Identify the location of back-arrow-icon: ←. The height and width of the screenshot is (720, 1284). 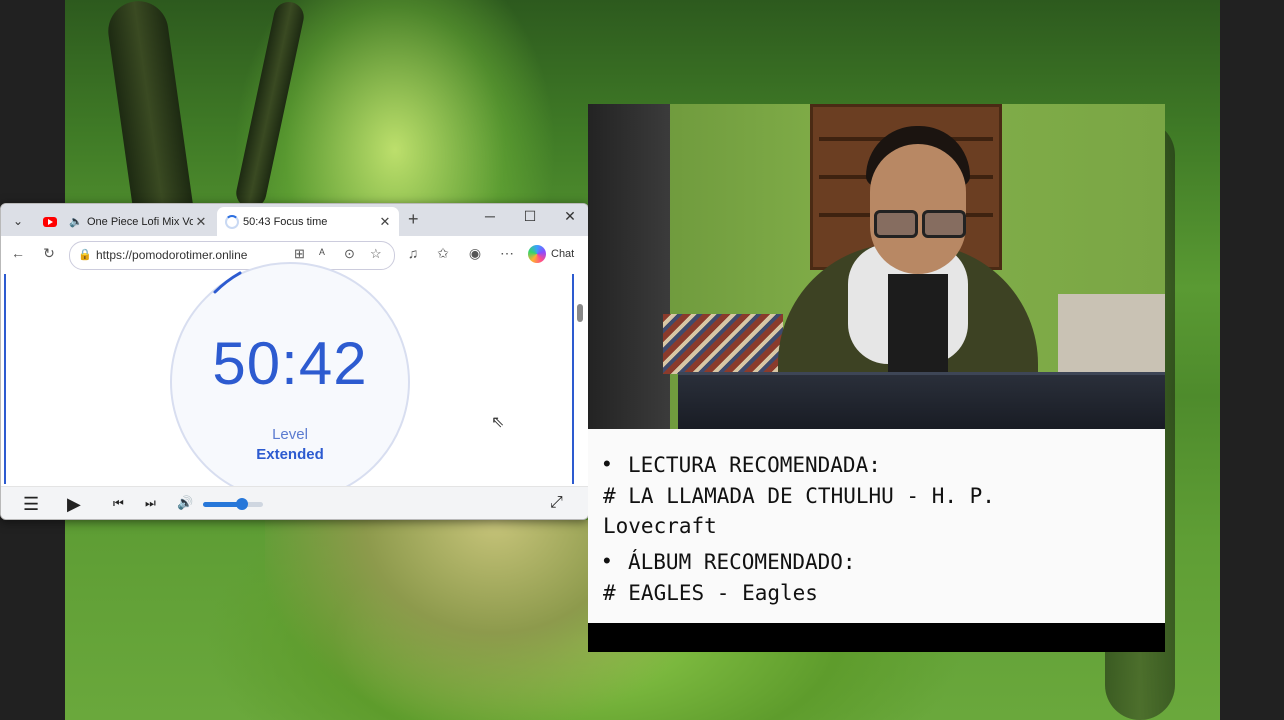
(18, 253).